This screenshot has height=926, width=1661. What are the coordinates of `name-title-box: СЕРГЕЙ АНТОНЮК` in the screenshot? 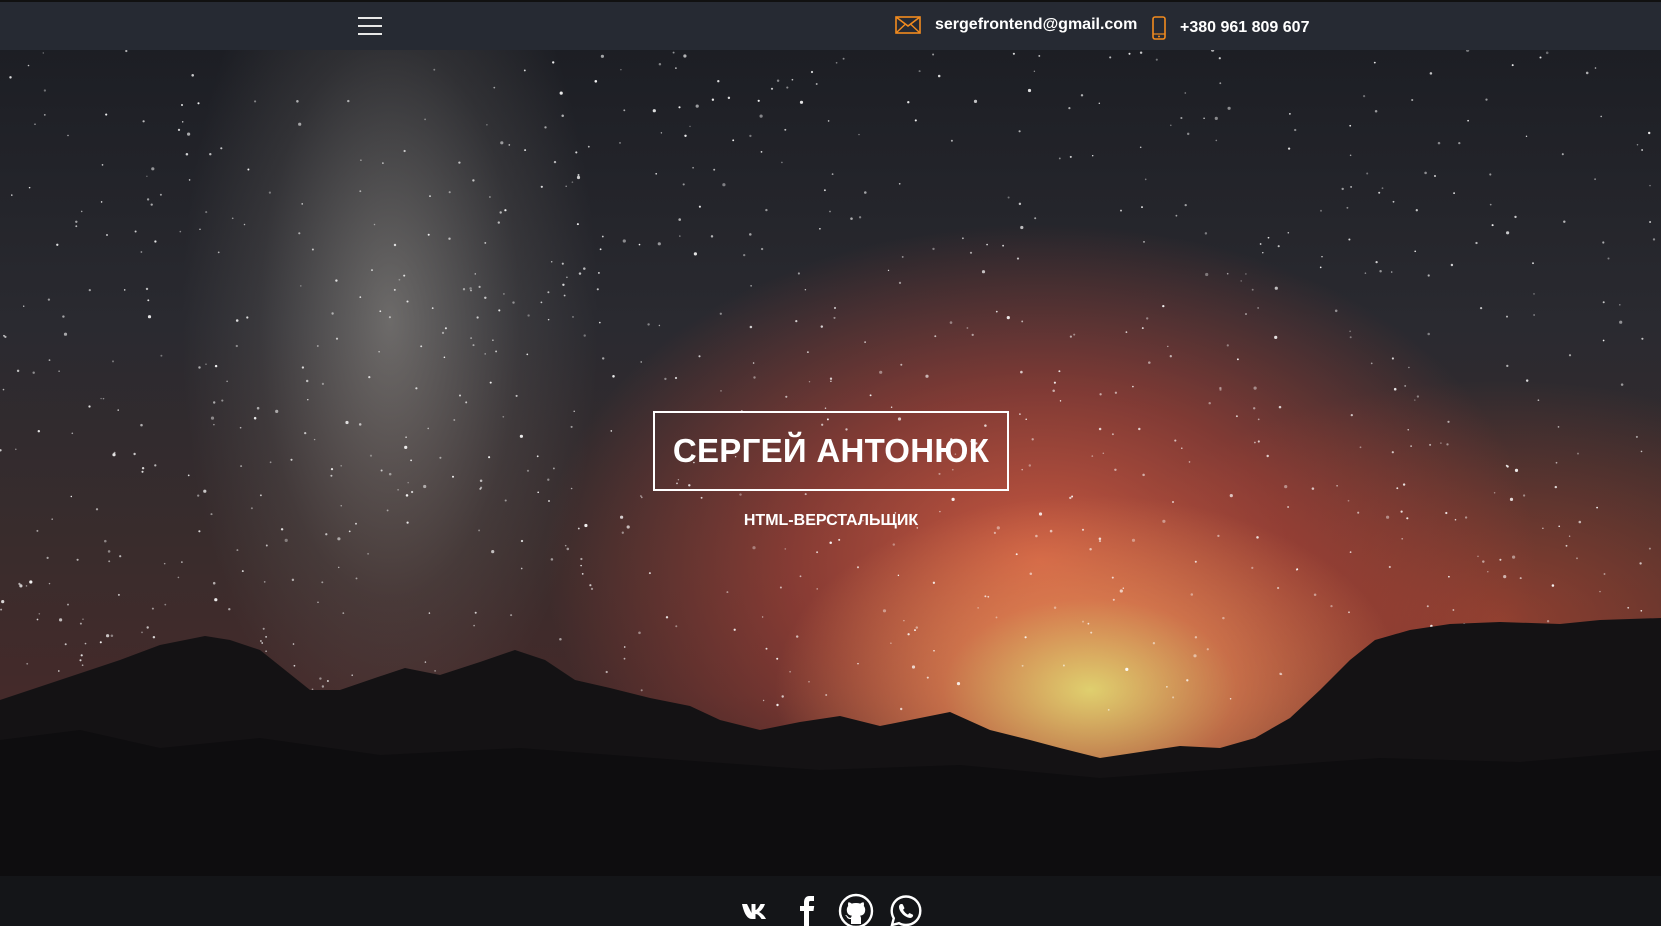 It's located at (831, 451).